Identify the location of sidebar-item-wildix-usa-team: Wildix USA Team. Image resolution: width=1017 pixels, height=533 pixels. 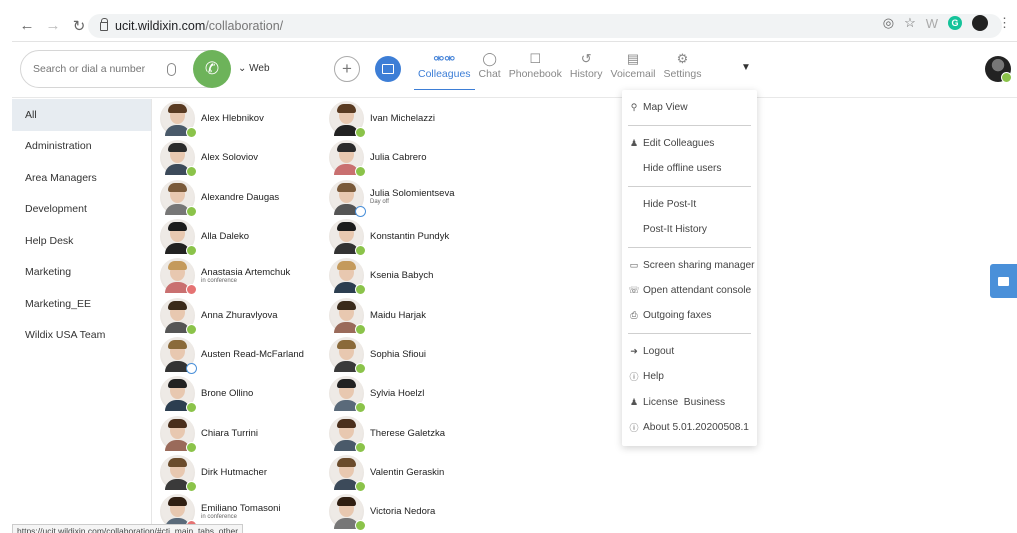
(81, 336).